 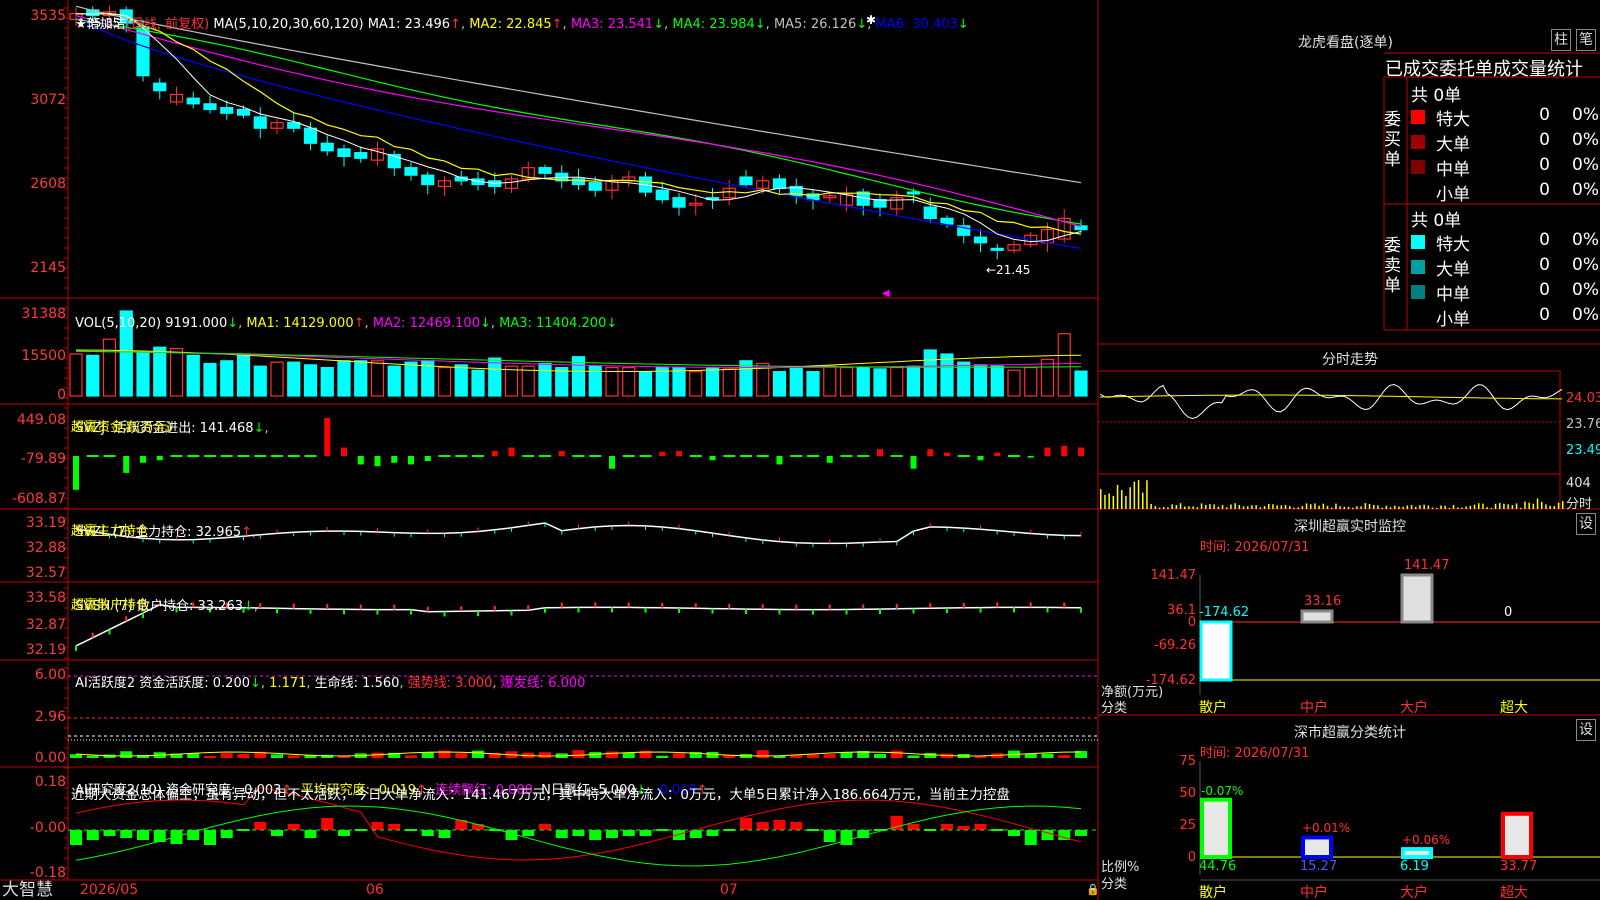 I want to click on price-axis-label: 3535, so click(x=48, y=16).